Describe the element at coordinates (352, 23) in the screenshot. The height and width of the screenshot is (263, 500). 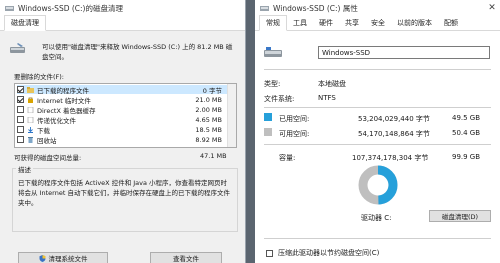
I see `tab-sharing: 共享` at that location.